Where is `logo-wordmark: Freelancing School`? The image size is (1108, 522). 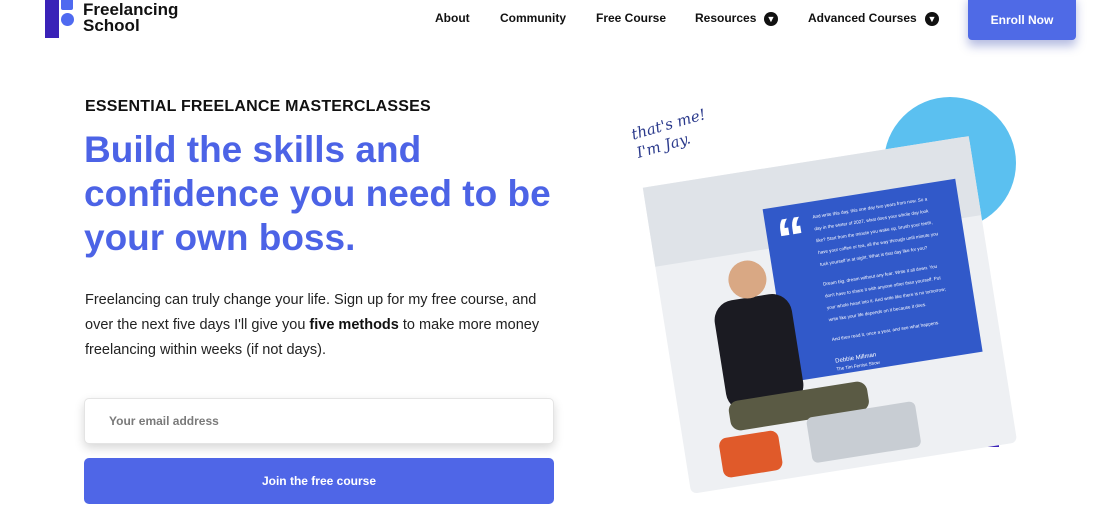
logo-wordmark: Freelancing School is located at coordinates (131, 17).